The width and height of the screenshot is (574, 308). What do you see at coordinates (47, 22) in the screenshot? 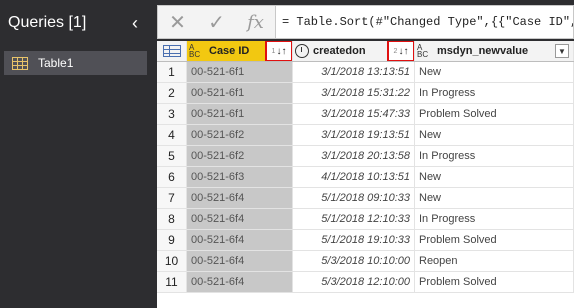
I see `queries-title: Queries [1]` at bounding box center [47, 22].